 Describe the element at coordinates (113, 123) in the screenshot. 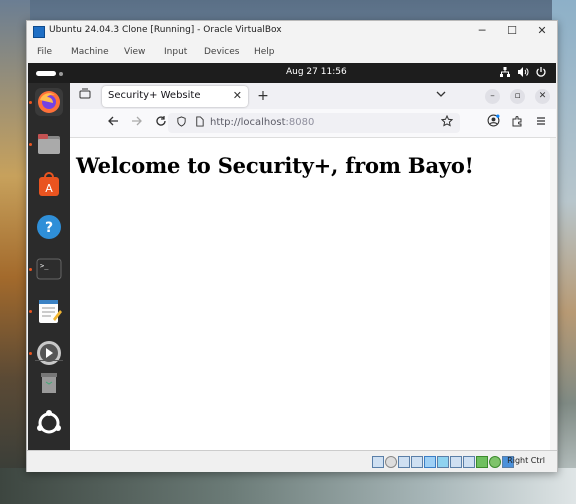

I see `back-button` at that location.